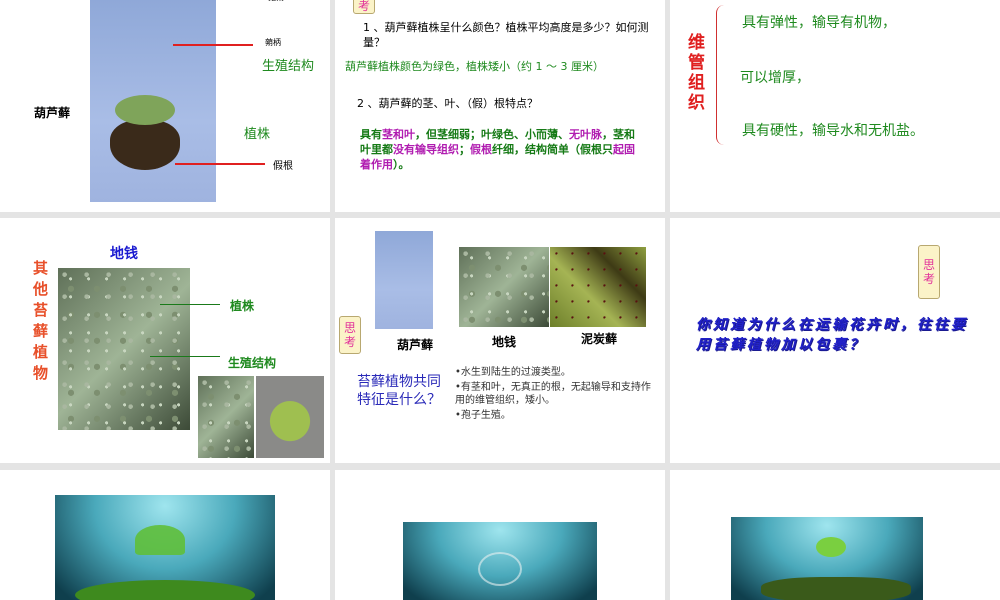 The width and height of the screenshot is (1000, 600). Describe the element at coordinates (41, 320) in the screenshot. I see `other-mosses-title: 其他苔藓植物` at that location.